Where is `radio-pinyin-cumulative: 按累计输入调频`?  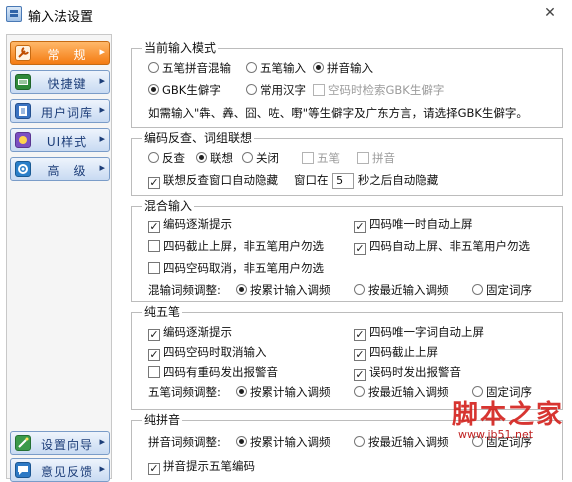 radio-pinyin-cumulative: 按累计输入调频 is located at coordinates (283, 442).